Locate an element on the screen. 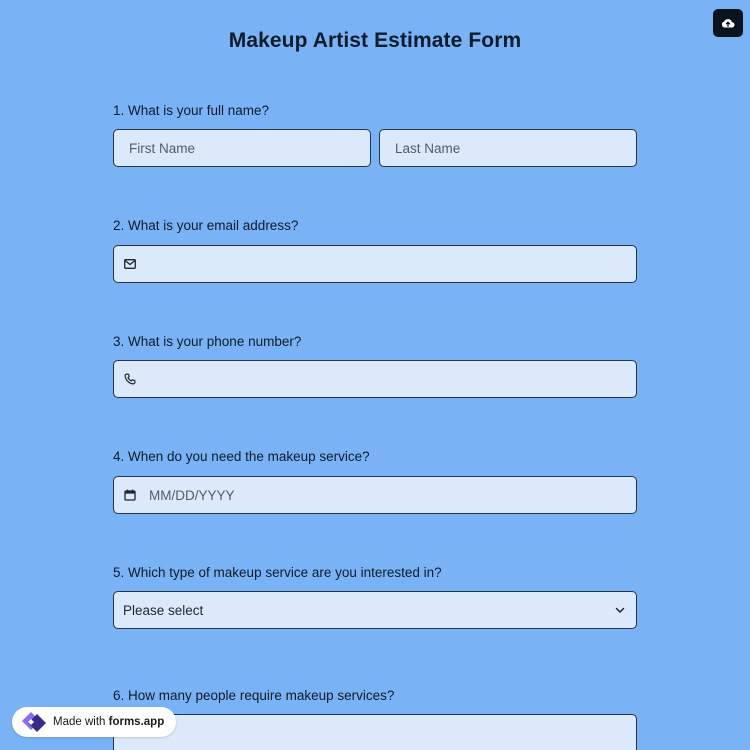 Image resolution: width=750 pixels, height=750 pixels. badge-brand: forms.app is located at coordinates (136, 722).